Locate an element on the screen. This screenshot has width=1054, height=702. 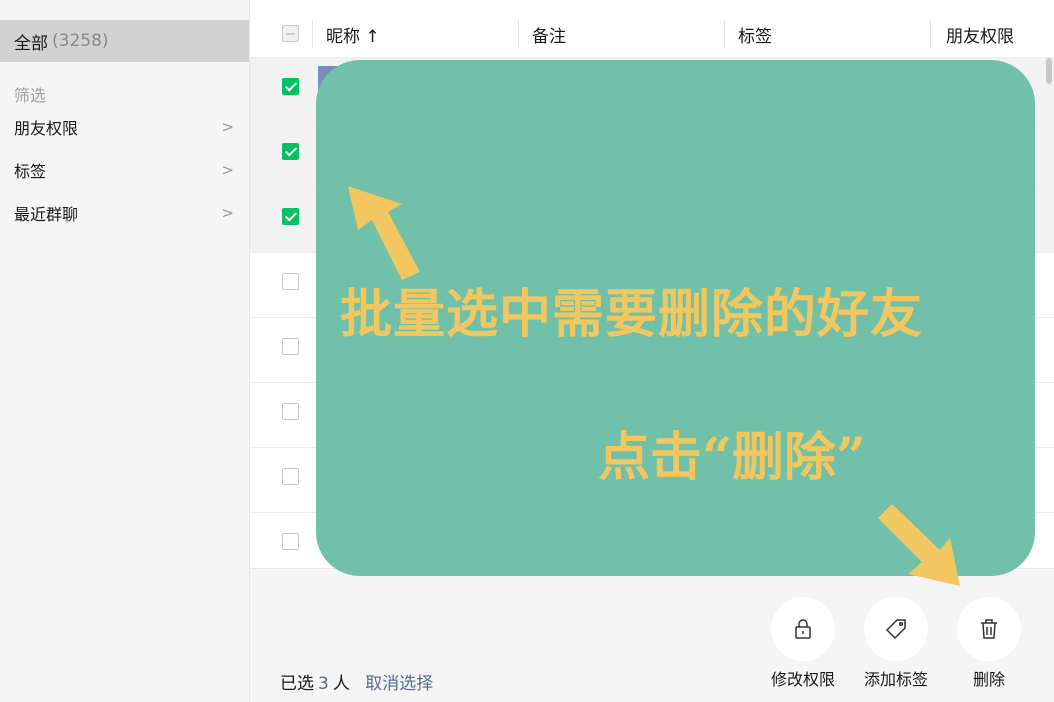
column-header-permission: 朋友权限 is located at coordinates (980, 34).